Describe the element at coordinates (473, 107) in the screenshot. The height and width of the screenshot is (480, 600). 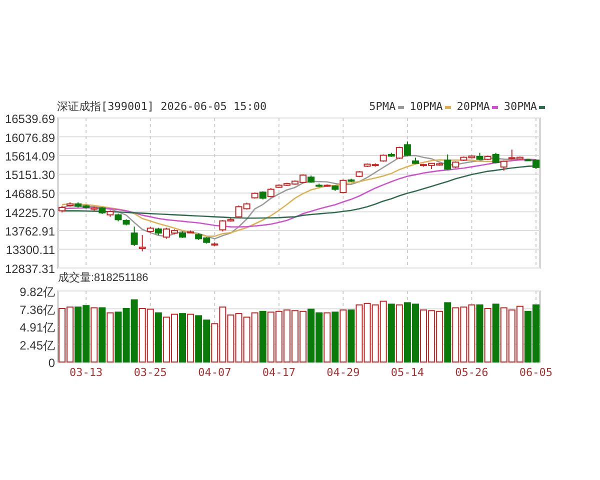
I see `legend-label: 20PMA` at that location.